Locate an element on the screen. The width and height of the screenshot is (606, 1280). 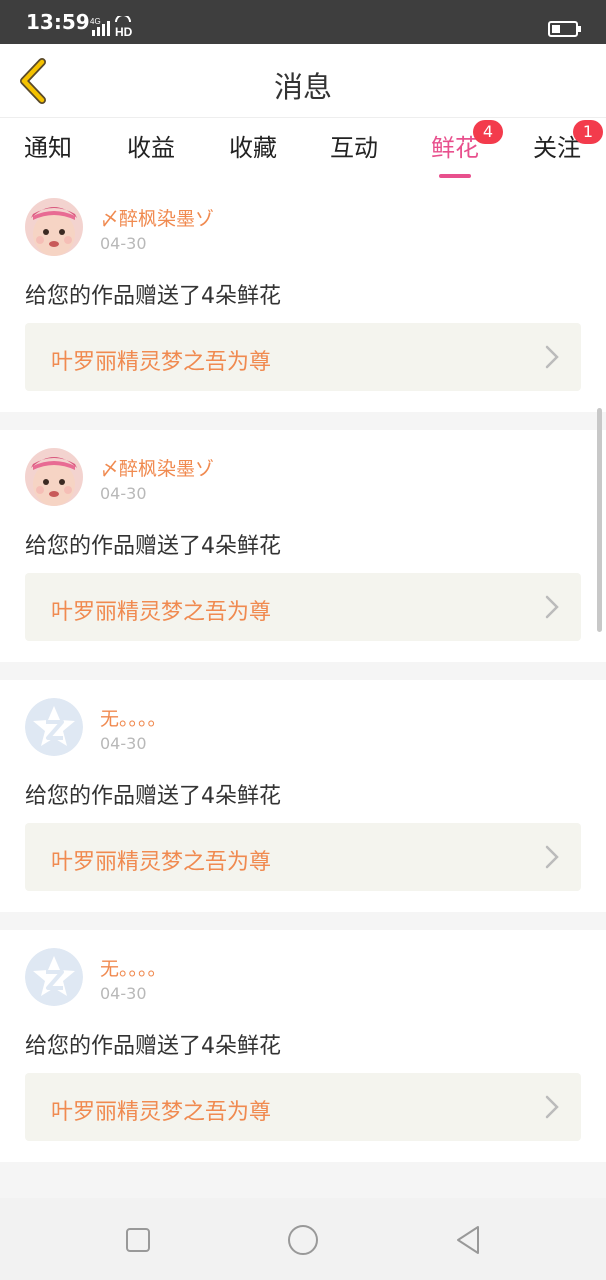
battery-level is located at coordinates (556, 29).